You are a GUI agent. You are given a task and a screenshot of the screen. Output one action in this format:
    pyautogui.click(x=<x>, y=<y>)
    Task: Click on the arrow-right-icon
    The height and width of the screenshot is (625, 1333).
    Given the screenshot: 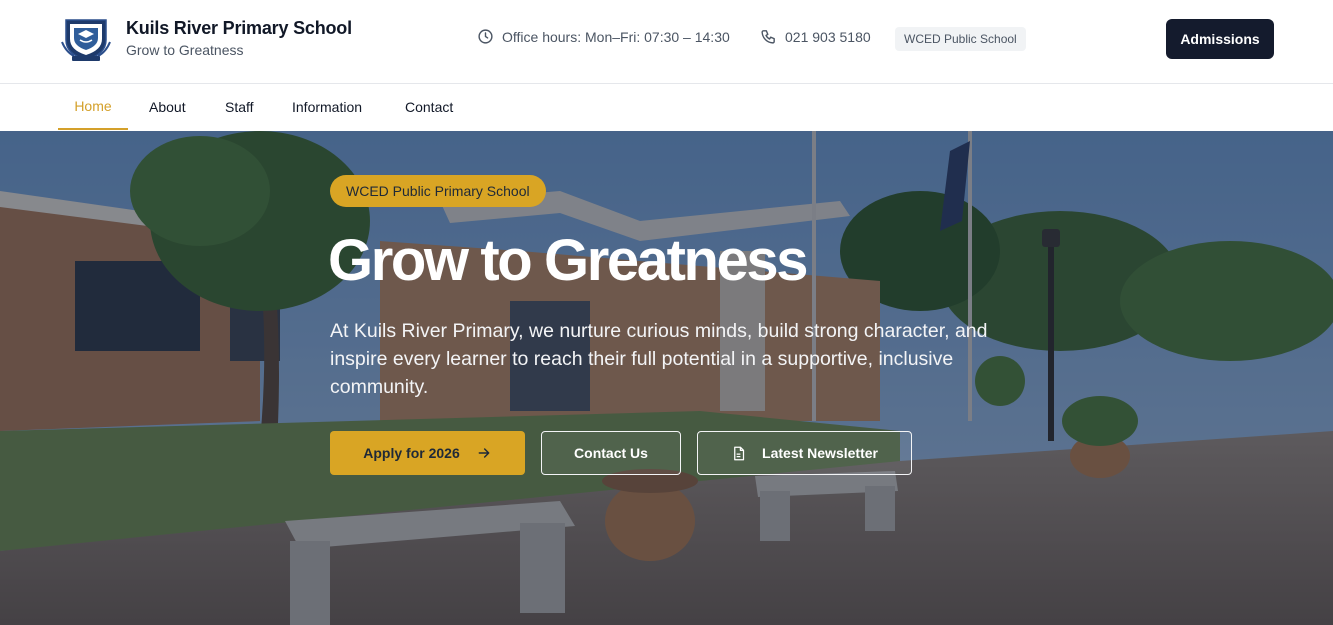 What is the action you would take?
    pyautogui.click(x=484, y=453)
    